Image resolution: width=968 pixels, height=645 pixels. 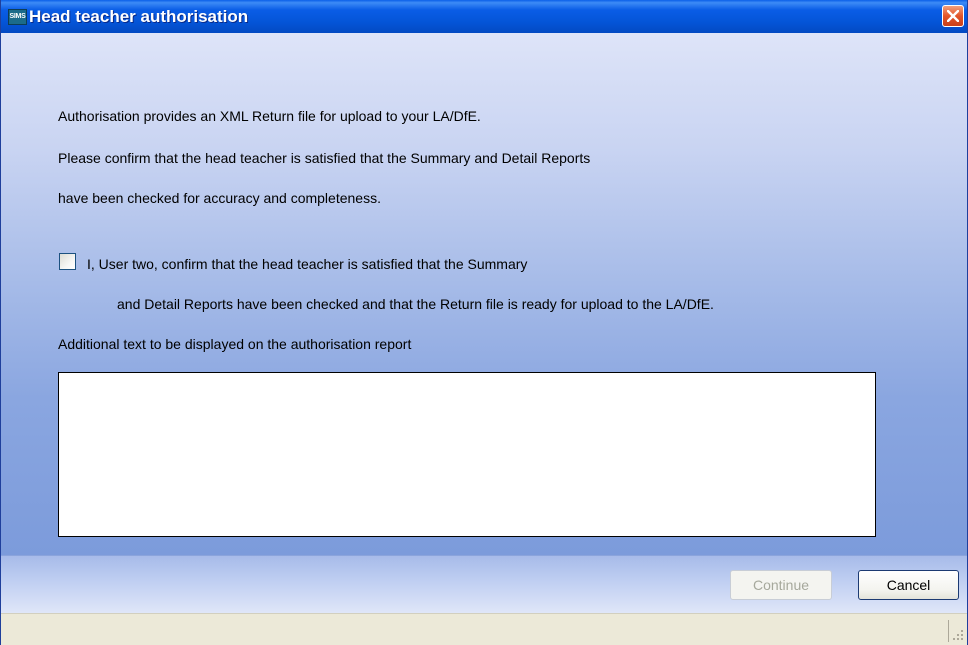 I want to click on resize-grip-icon, so click(x=959, y=635).